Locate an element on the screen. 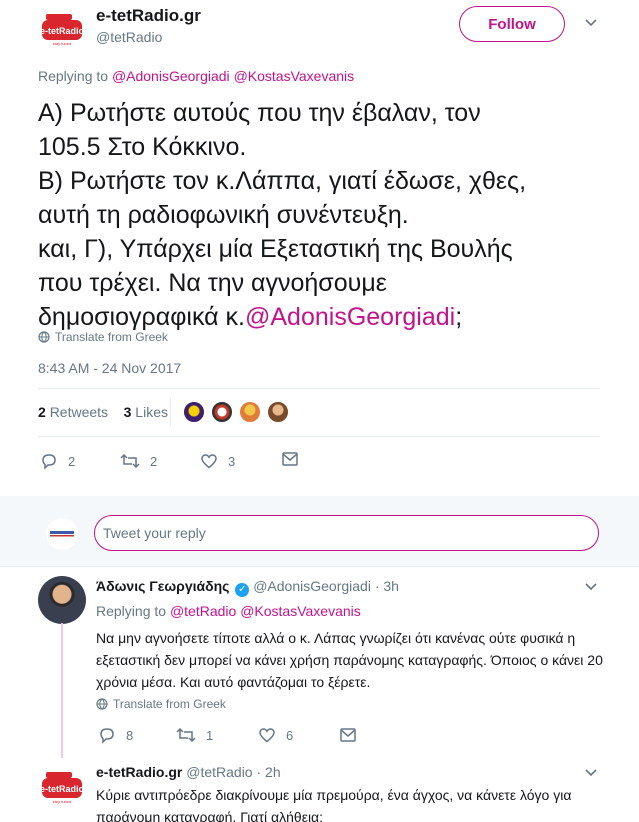 Image resolution: width=639 pixels, height=822 pixels. retweet-action: 2 is located at coordinates (138, 461).